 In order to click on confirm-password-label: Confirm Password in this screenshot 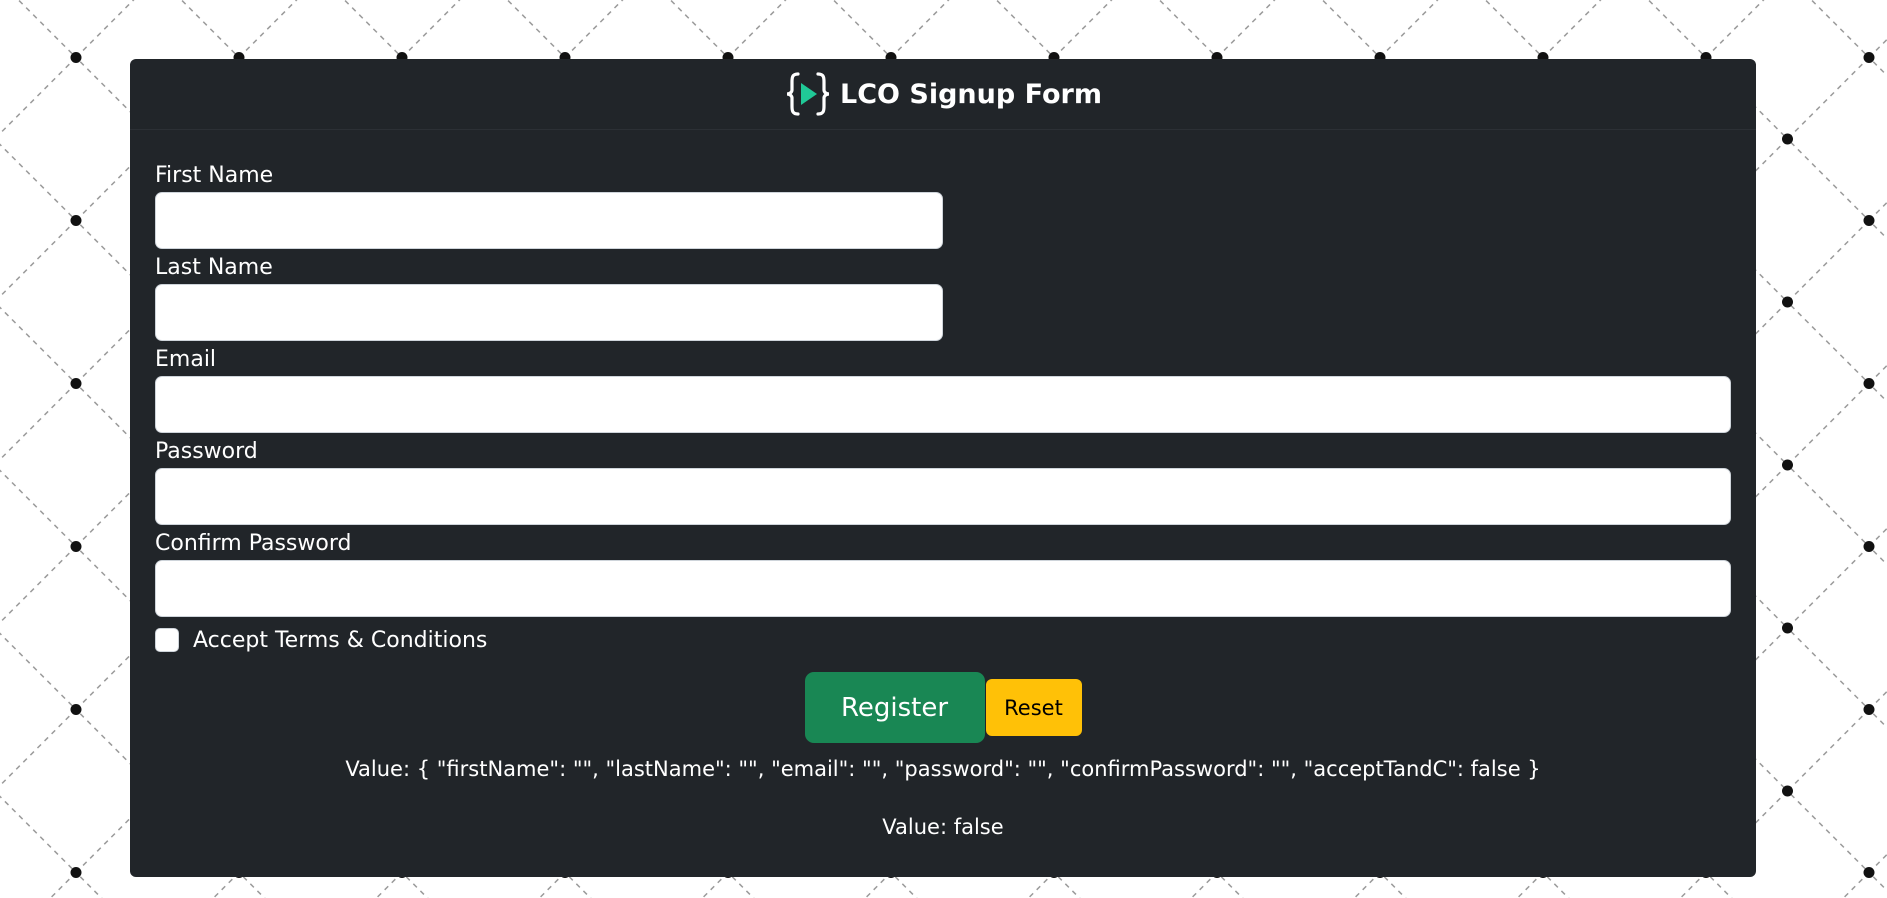, I will do `click(253, 543)`.